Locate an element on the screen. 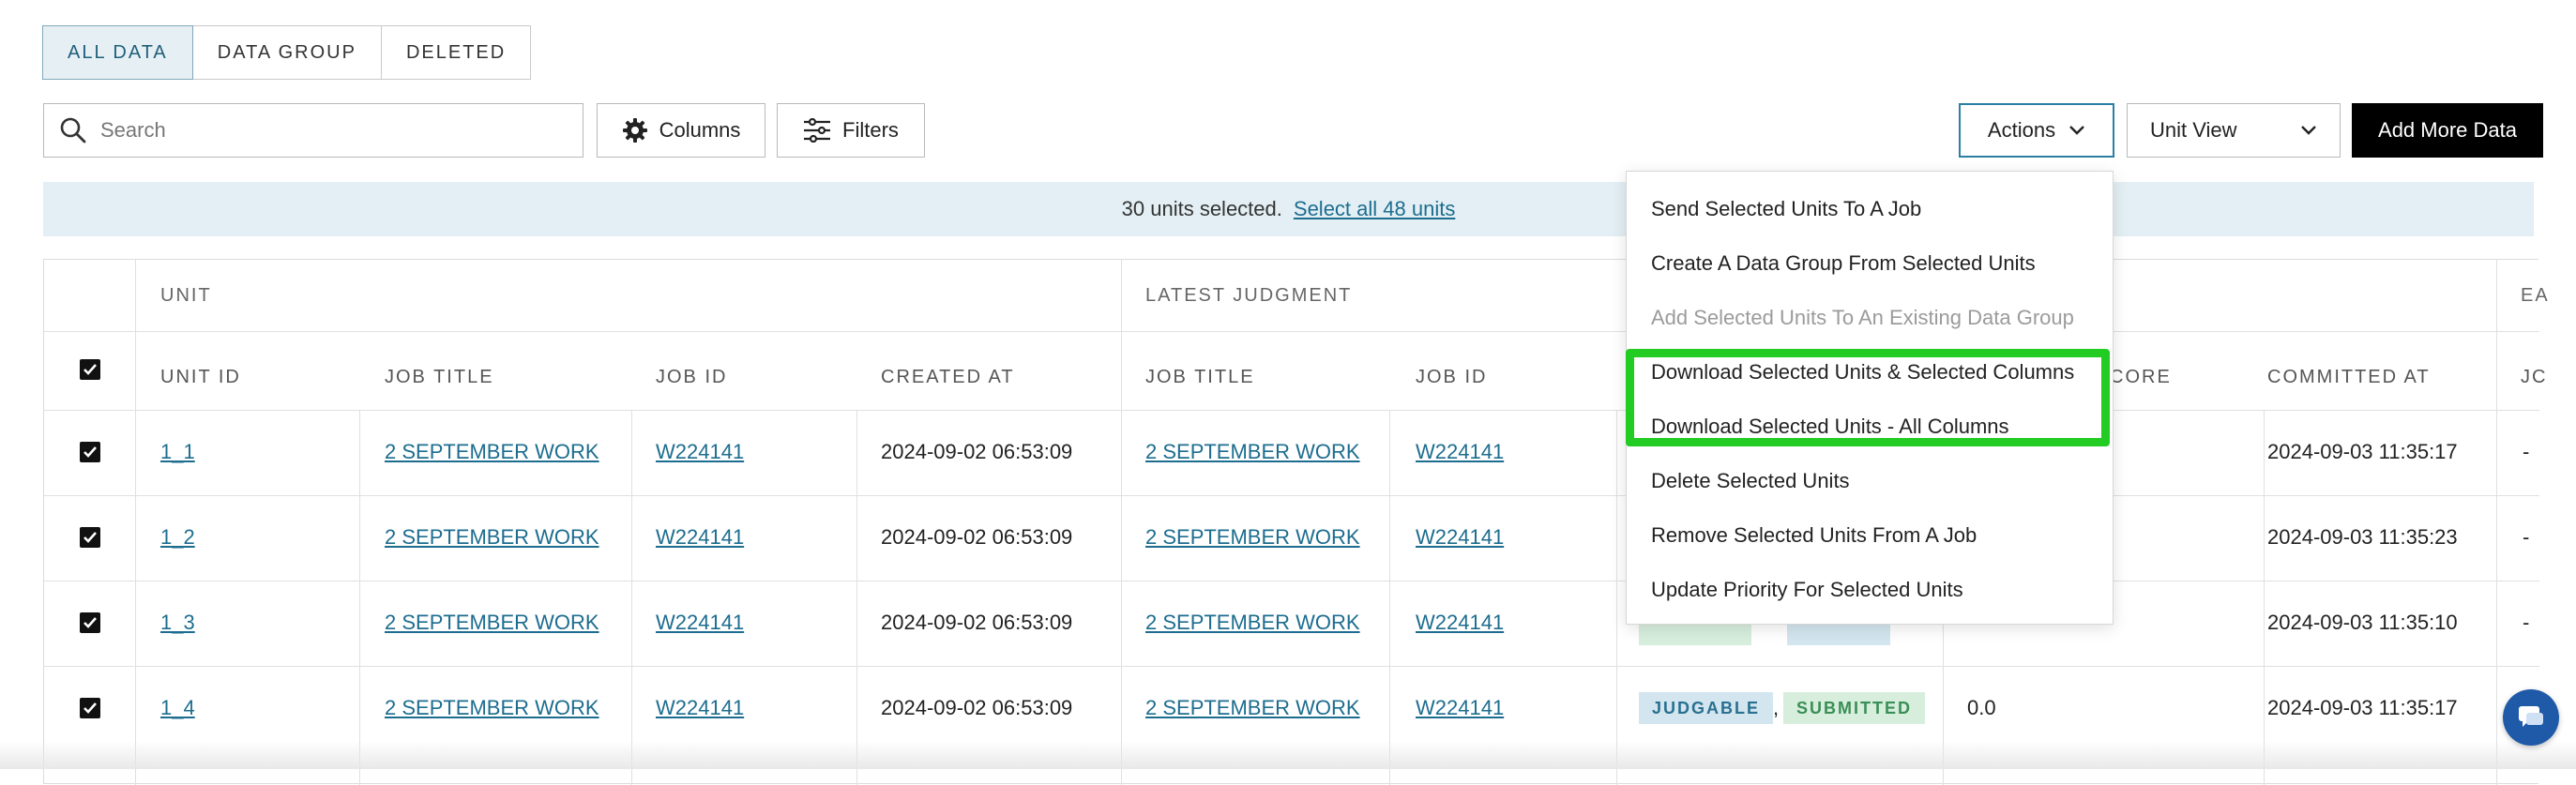 The image size is (2576, 785). selection-banner: 30 units selected. Select all 48 units is located at coordinates (1288, 209).